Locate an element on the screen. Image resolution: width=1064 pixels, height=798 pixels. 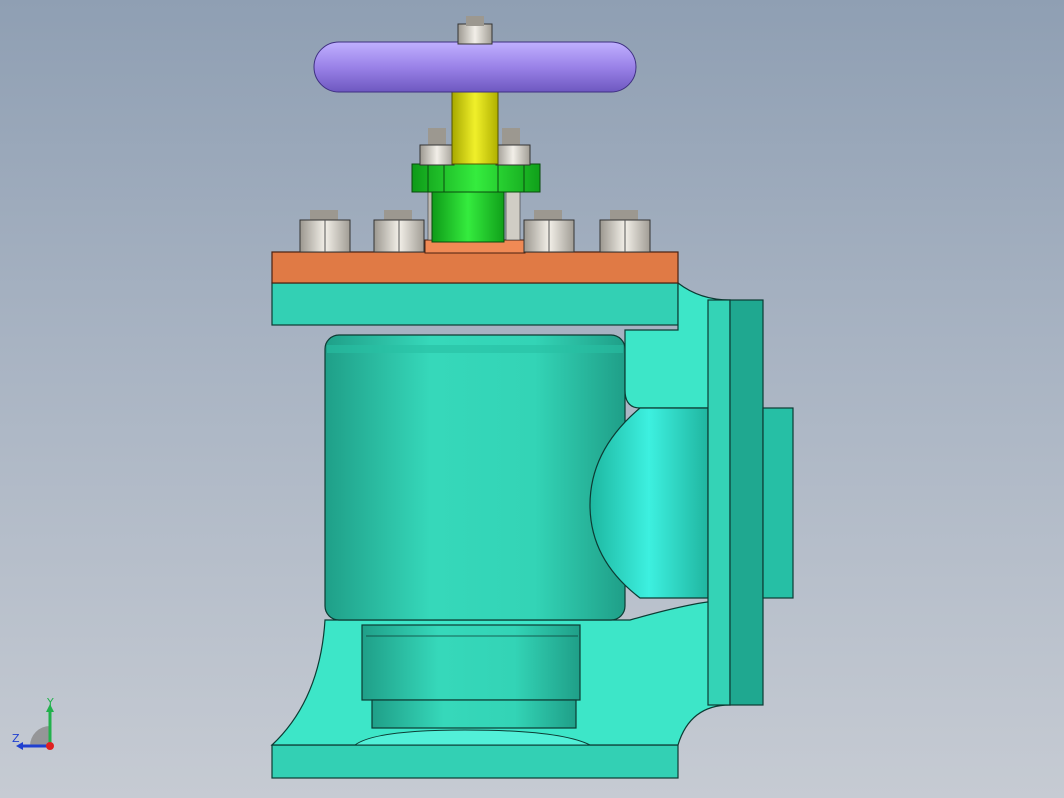
stem-icon is located at coordinates (475, 126).